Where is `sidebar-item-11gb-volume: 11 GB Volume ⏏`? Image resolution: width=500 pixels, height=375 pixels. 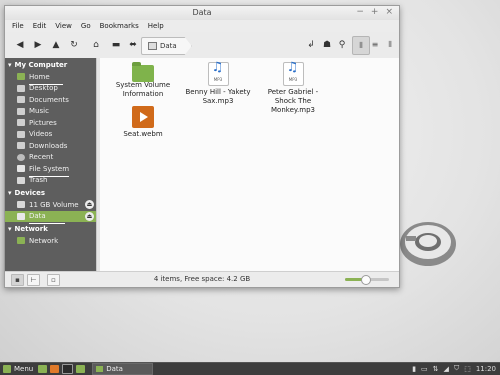 sidebar-item-11gb-volume: 11 GB Volume ⏏ is located at coordinates (50, 206).